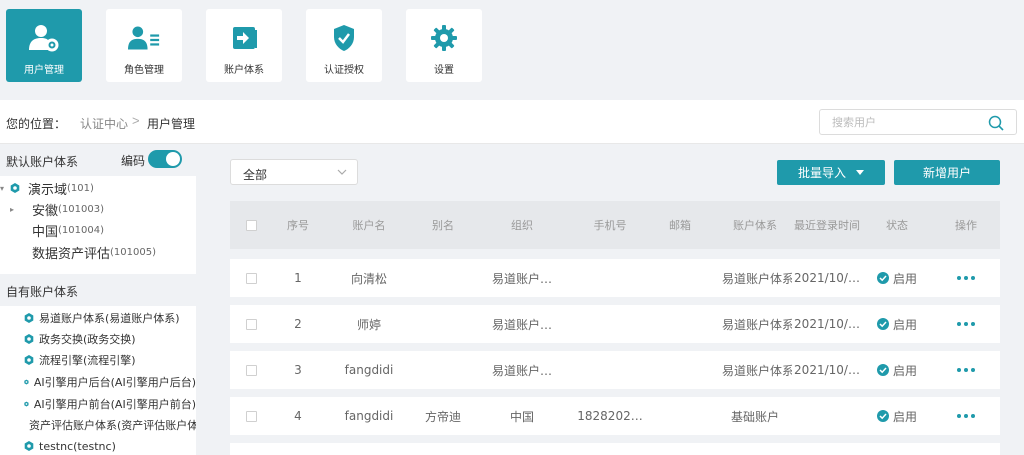  I want to click on select-all-checkbox, so click(251, 225).